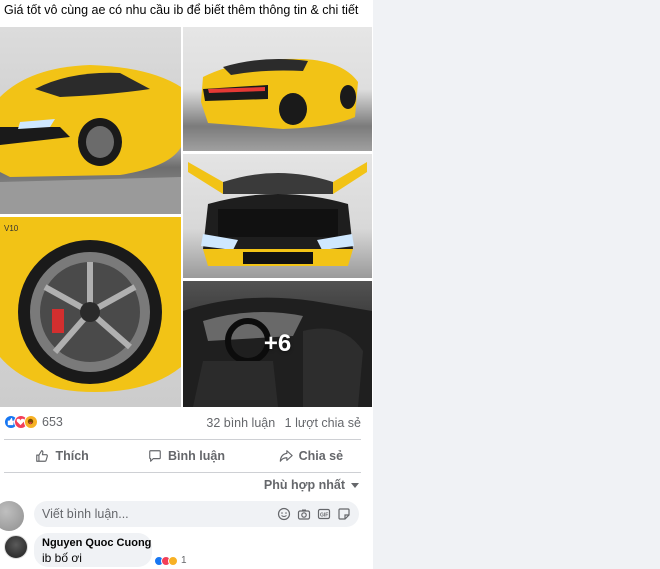  I want to click on engagement-counts: 32 bình luận 1 lượt chia sẻ, so click(280, 423).